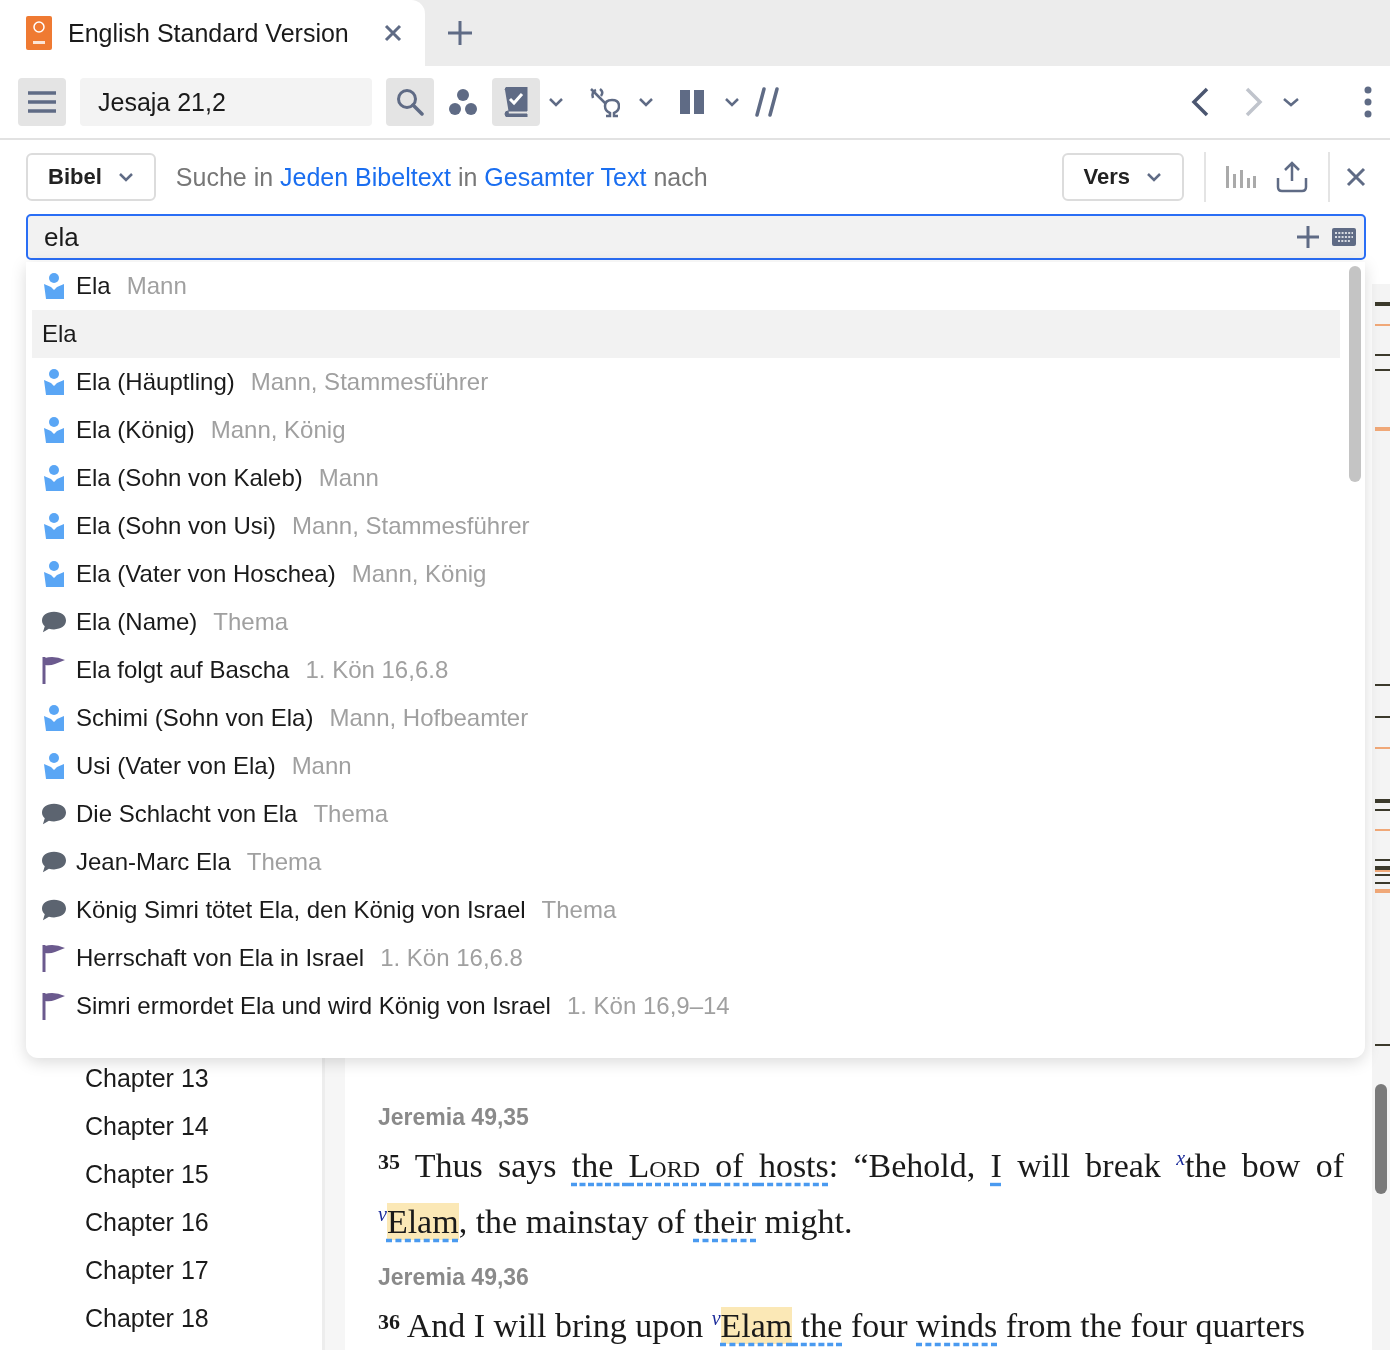 The image size is (1390, 1350). Describe the element at coordinates (226, 102) in the screenshot. I see `reference-field: Jesaja 21,2` at that location.